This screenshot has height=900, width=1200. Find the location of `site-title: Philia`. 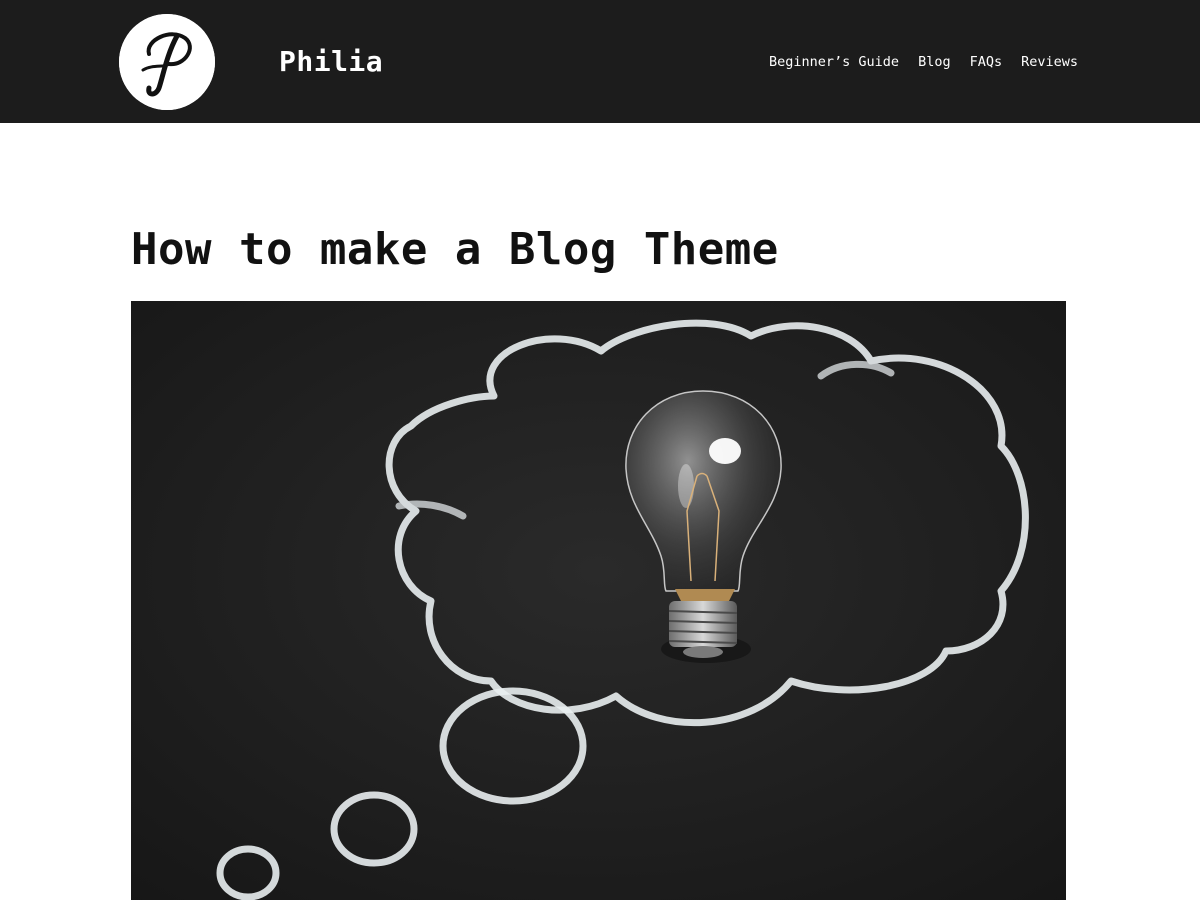

site-title: Philia is located at coordinates (331, 62).